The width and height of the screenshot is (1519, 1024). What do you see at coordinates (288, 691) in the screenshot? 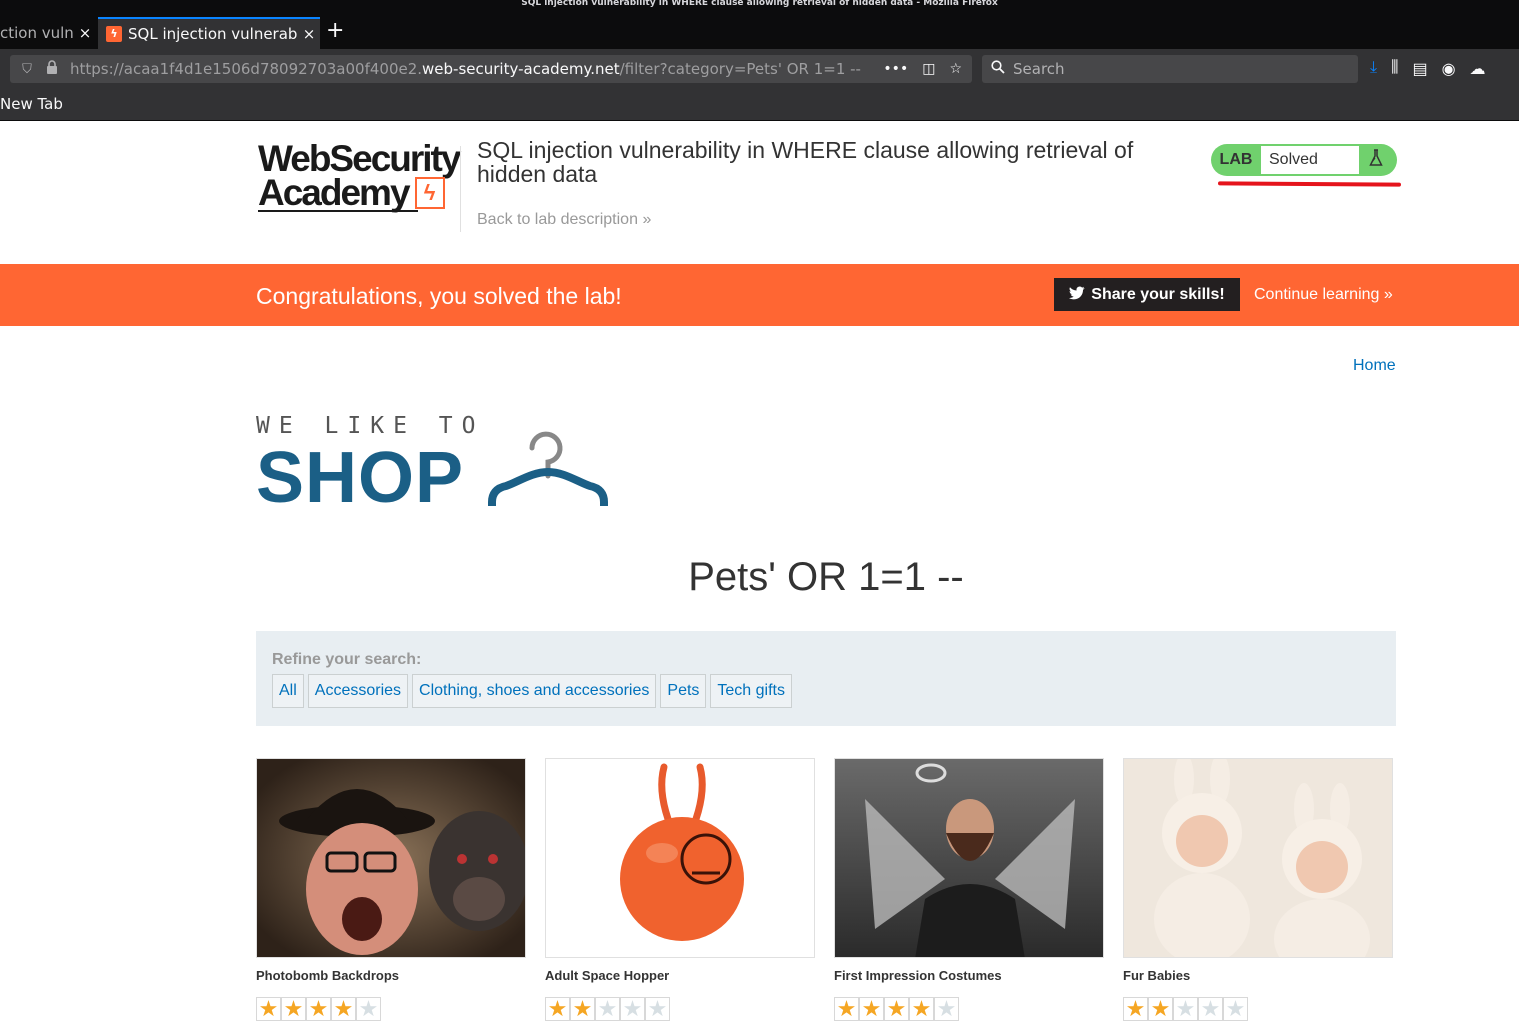
I see `filter-all: All` at bounding box center [288, 691].